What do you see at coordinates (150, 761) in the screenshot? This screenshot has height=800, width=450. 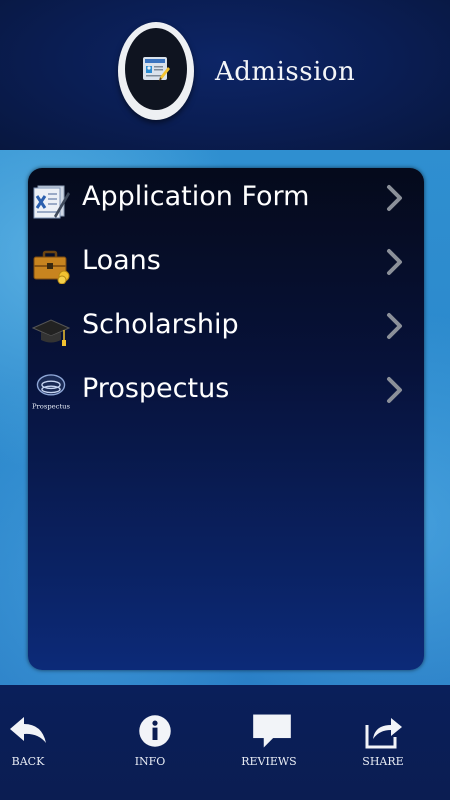 I see `tab-label: INFO` at bounding box center [150, 761].